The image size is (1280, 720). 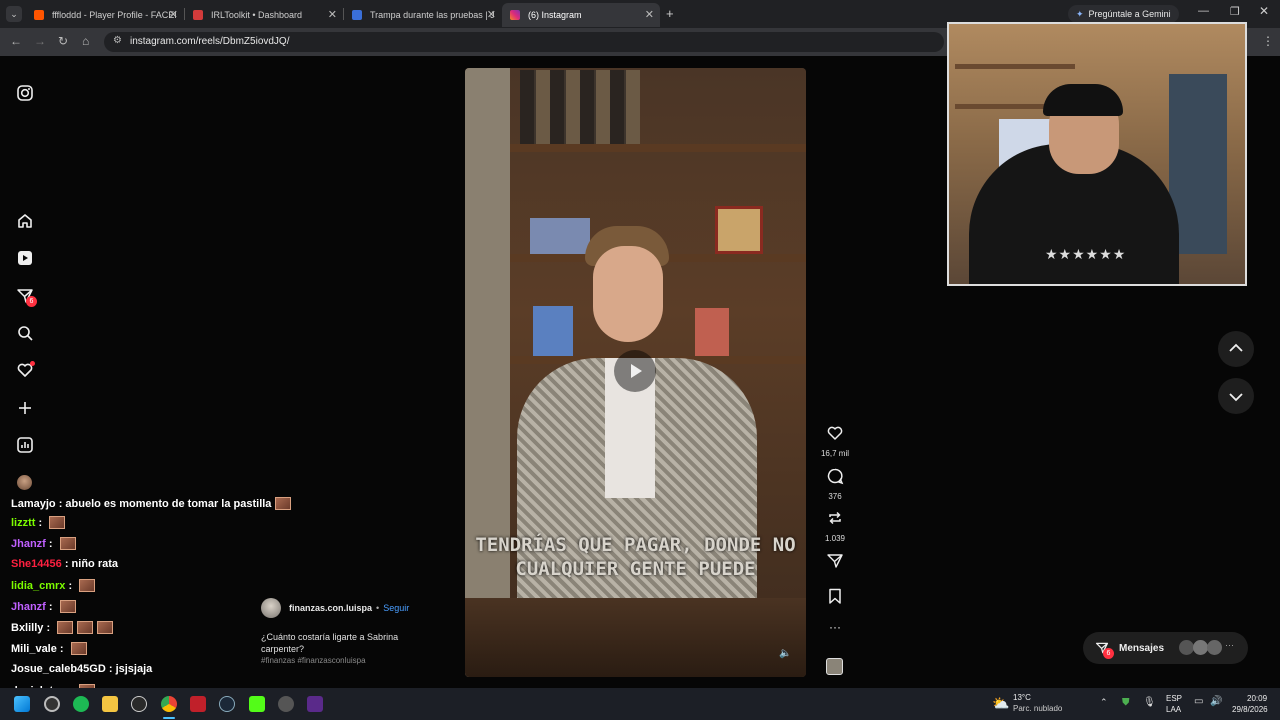 I want to click on windows-start-icon, so click(x=22, y=704).